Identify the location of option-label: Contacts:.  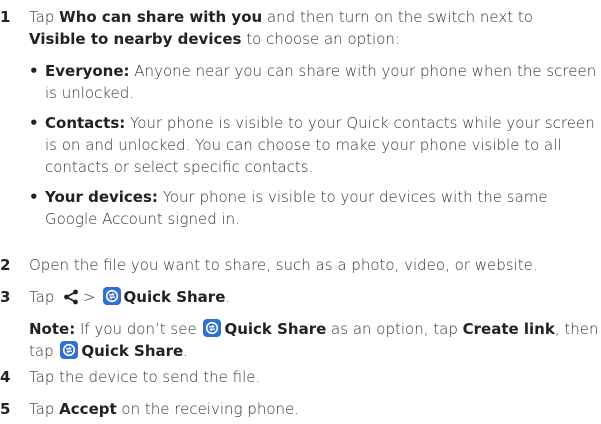
(85, 123).